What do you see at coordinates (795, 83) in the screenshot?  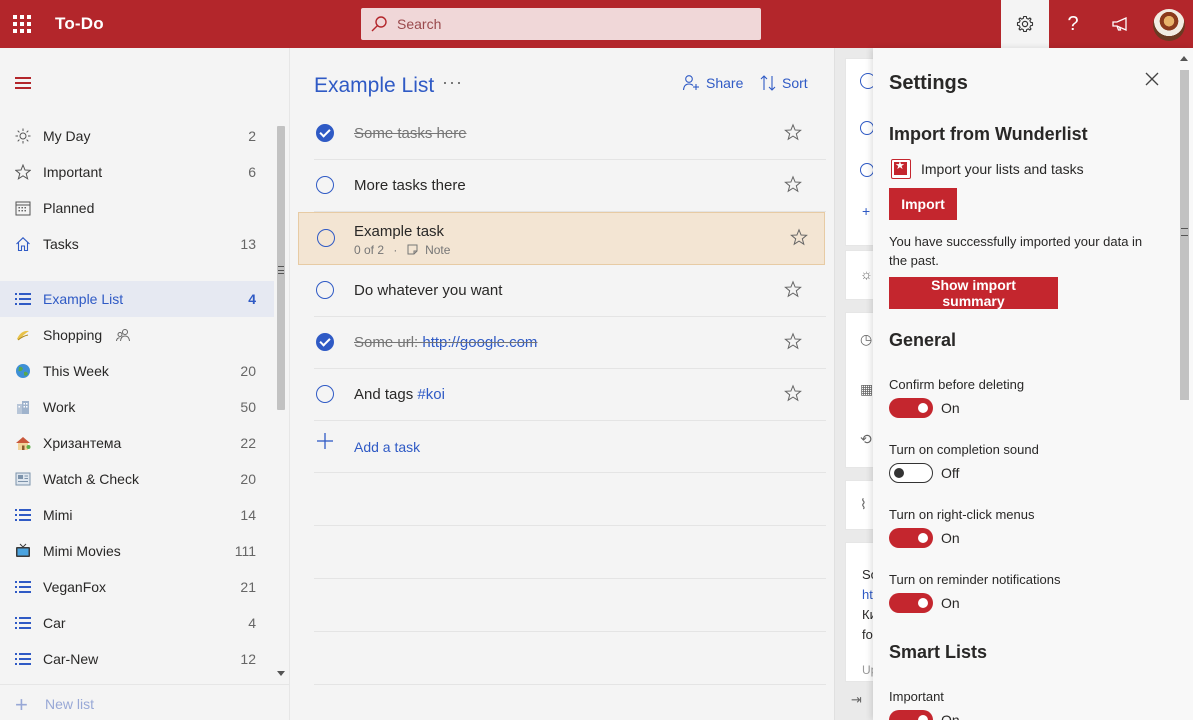 I see `sort-label: Sort` at bounding box center [795, 83].